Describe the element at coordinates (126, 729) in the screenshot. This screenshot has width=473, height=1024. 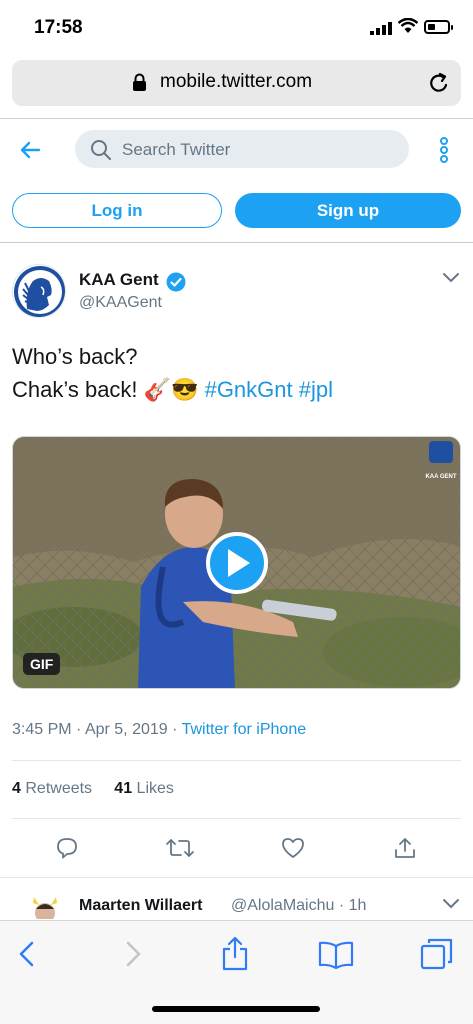
I see `tweet-date: Apr 5, 2019` at that location.